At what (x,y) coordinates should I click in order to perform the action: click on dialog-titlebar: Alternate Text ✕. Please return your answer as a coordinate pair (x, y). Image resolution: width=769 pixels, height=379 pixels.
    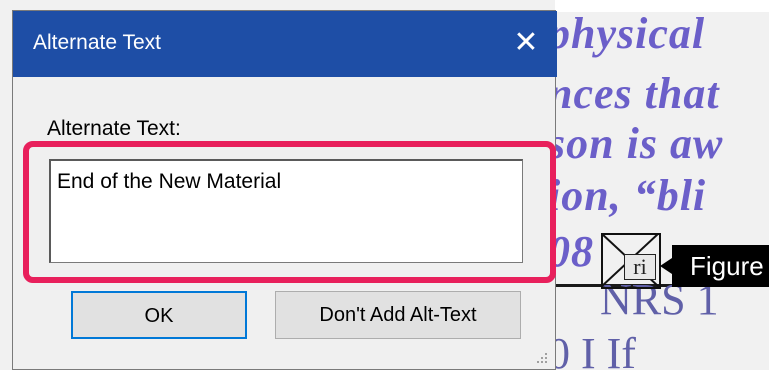
    Looking at the image, I should click on (285, 44).